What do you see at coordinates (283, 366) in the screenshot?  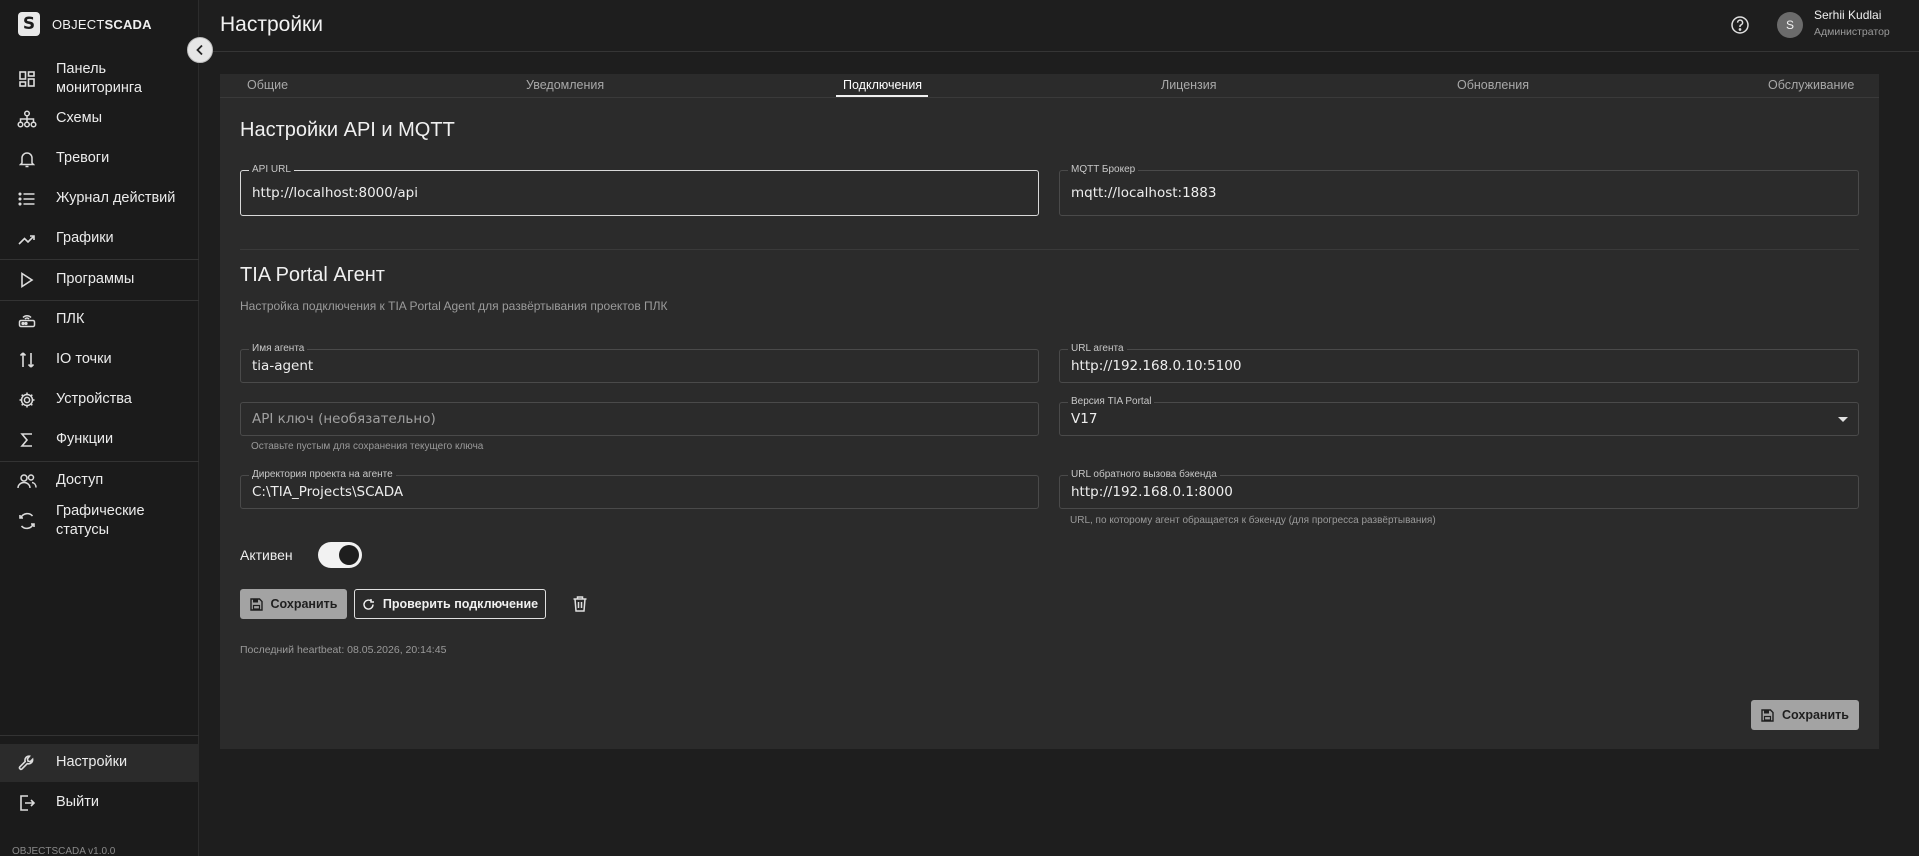 I see `agent-name-value: tia-agent` at bounding box center [283, 366].